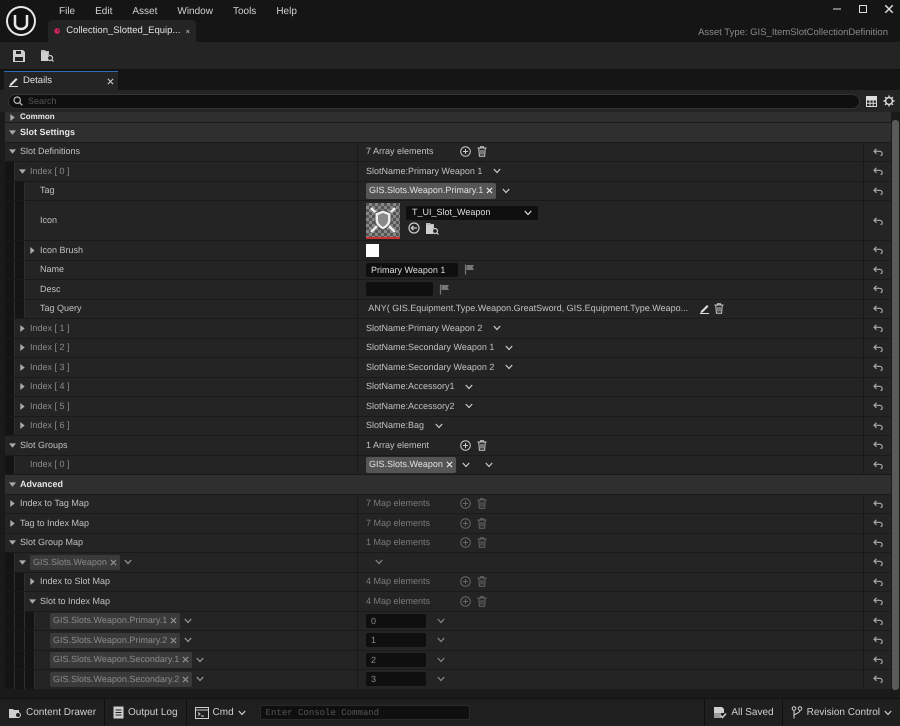 The width and height of the screenshot is (900, 726). What do you see at coordinates (145, 11) in the screenshot?
I see `menu-item: Asset` at bounding box center [145, 11].